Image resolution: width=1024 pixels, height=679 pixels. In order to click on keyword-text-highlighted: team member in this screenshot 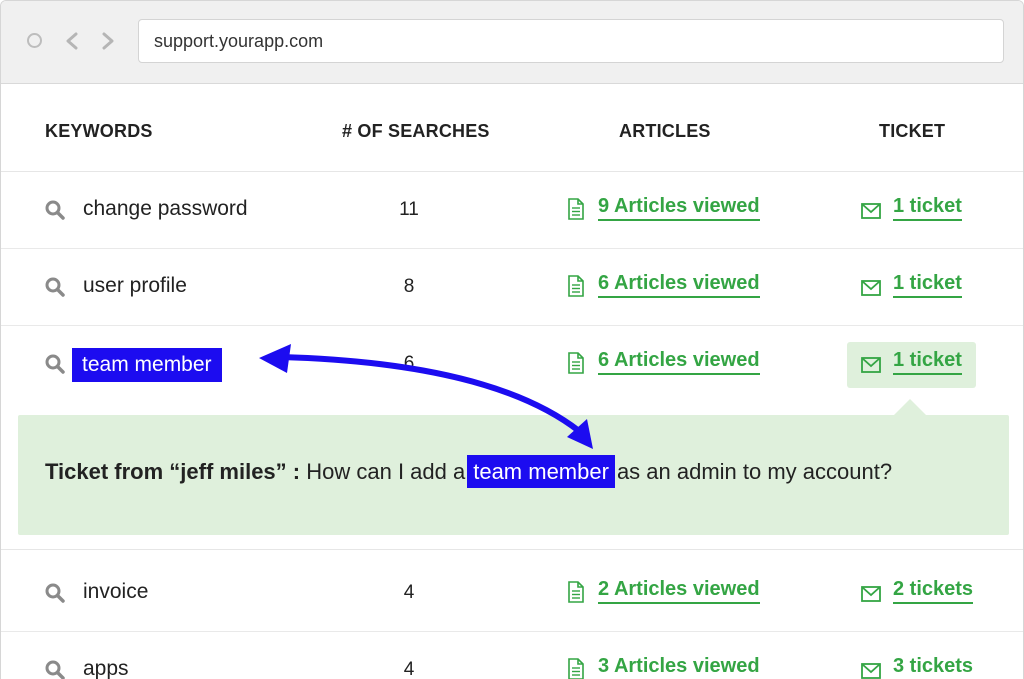, I will do `click(147, 365)`.